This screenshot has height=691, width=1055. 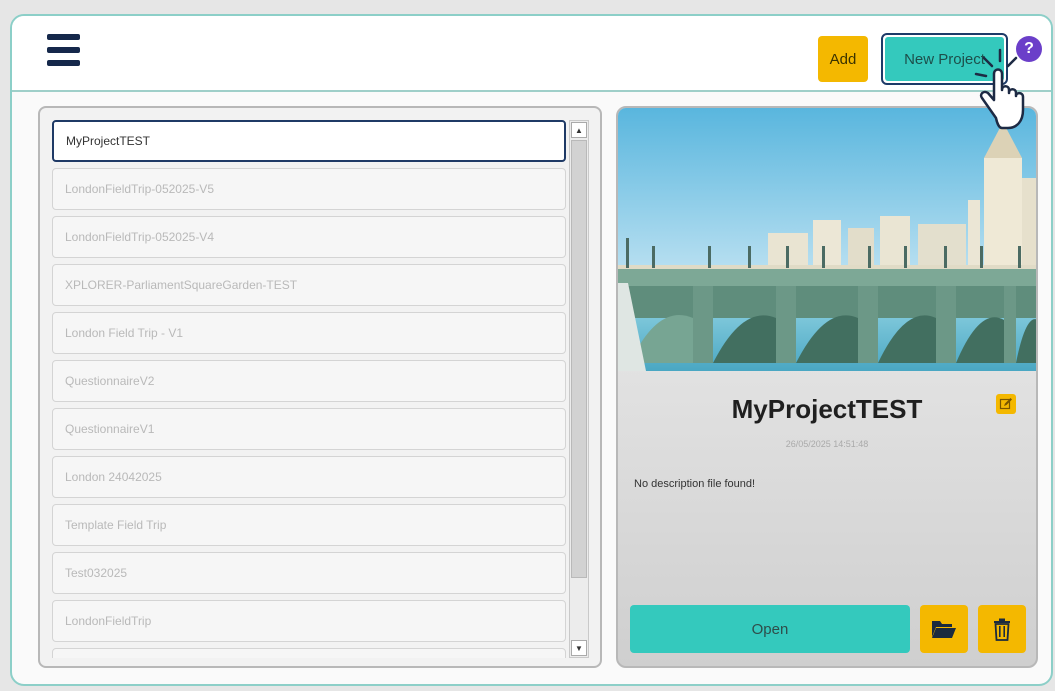 What do you see at coordinates (309, 381) in the screenshot?
I see `project-list-item: QuestionnaireV2` at bounding box center [309, 381].